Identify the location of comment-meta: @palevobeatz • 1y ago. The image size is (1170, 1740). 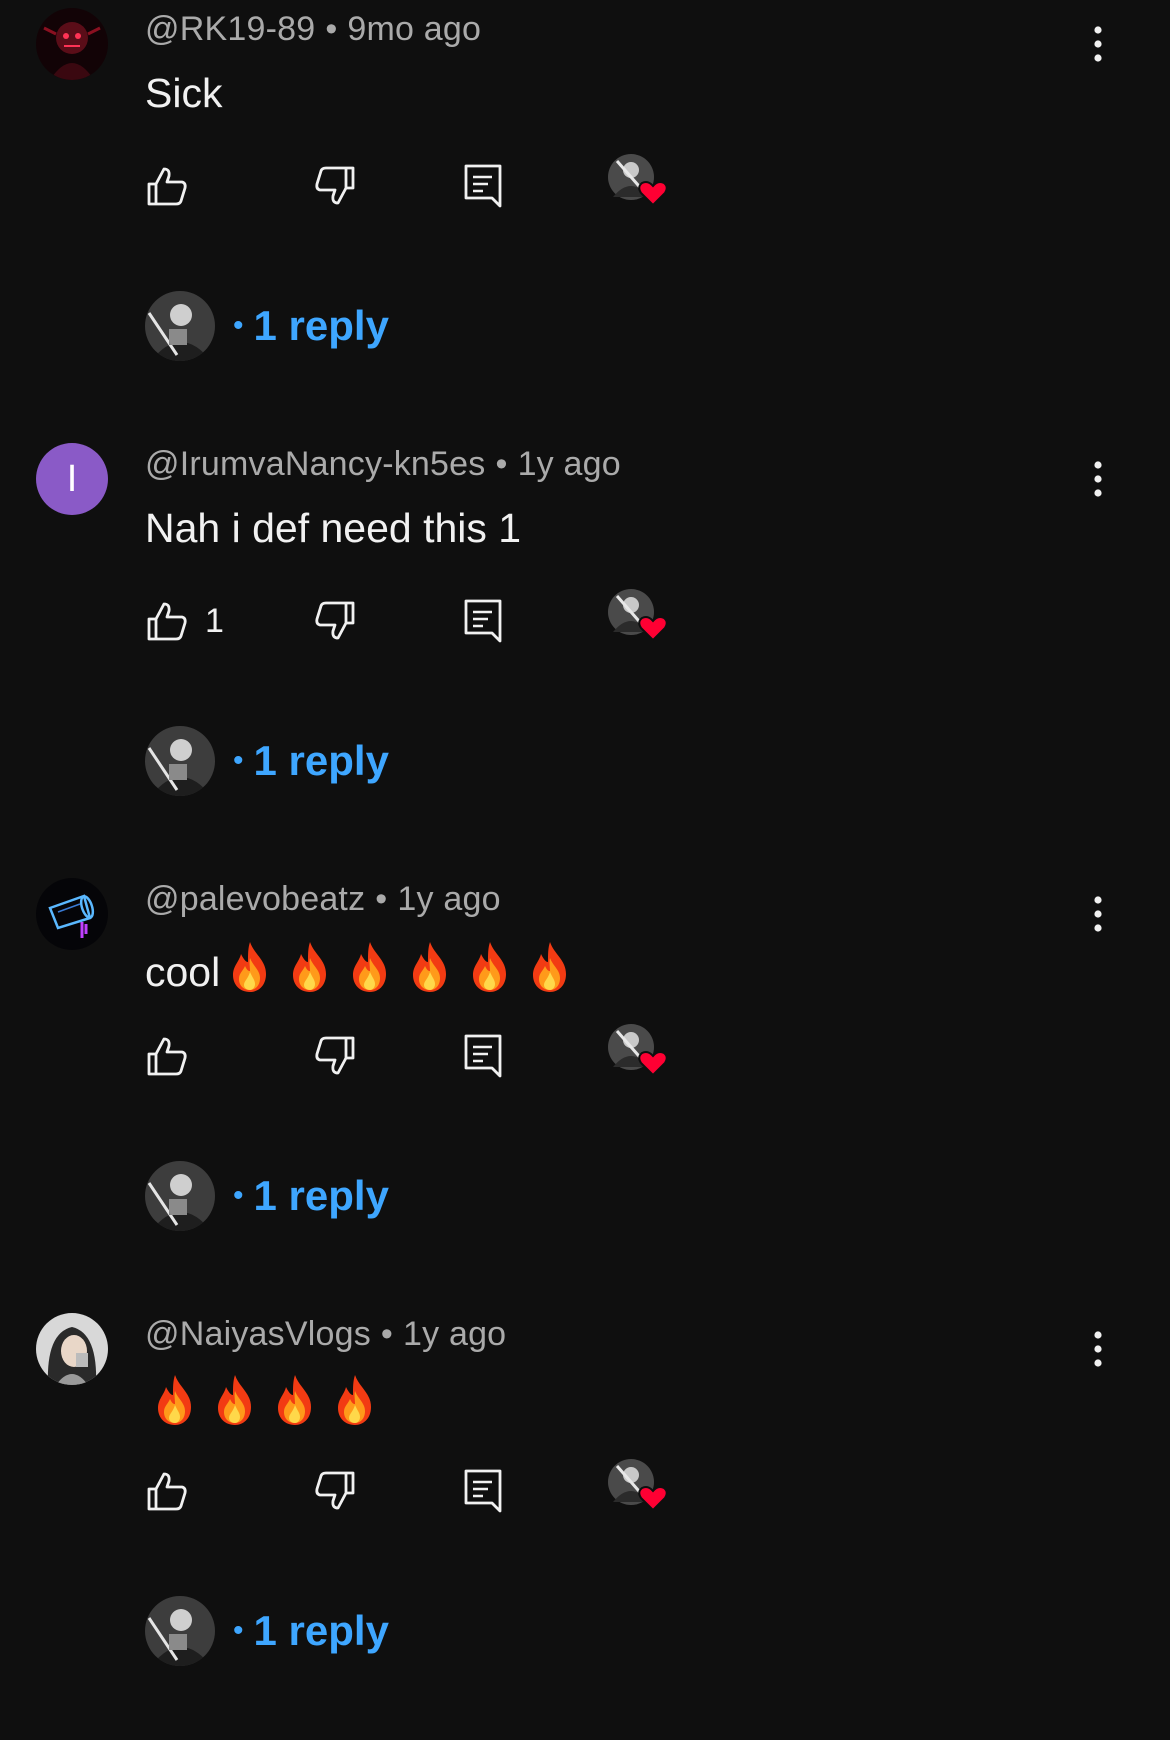
(323, 899).